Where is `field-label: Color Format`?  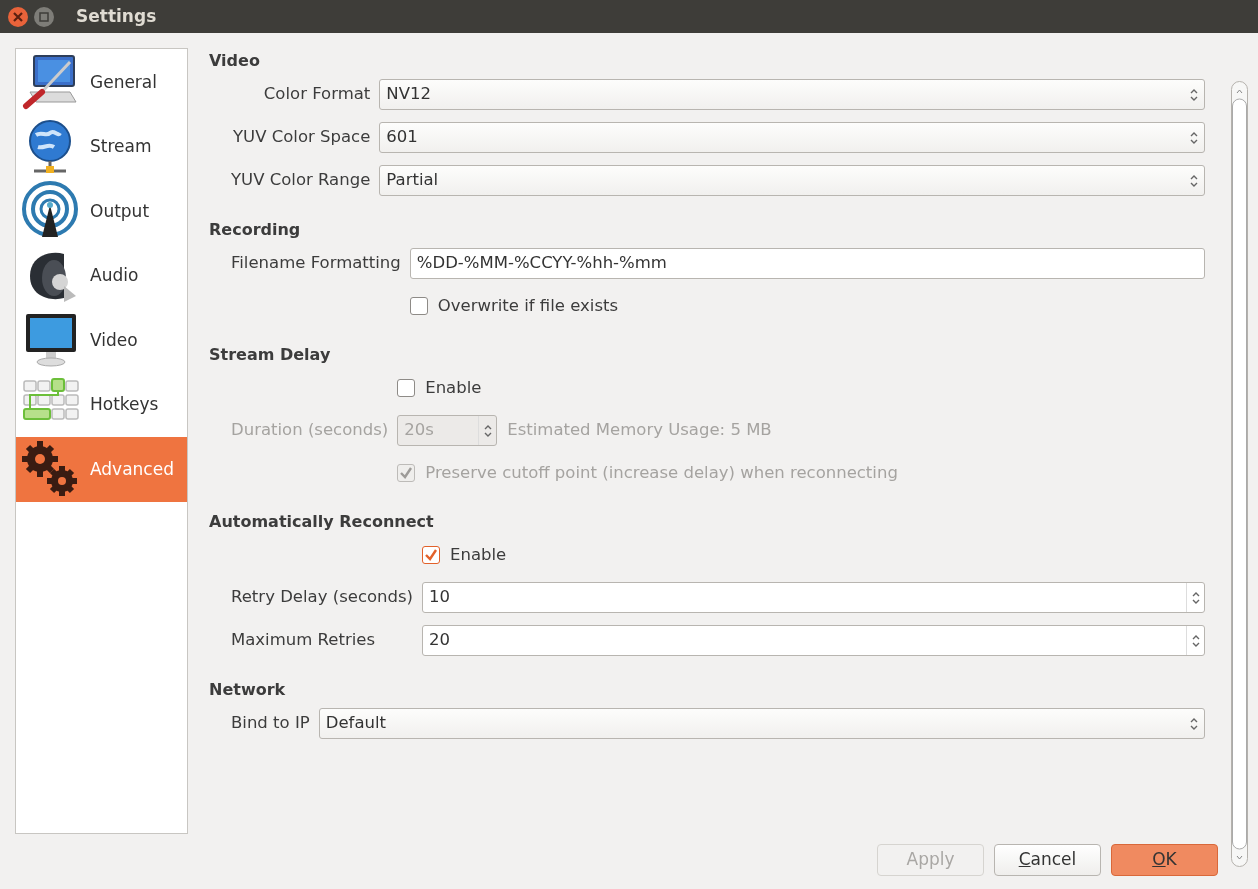 field-label: Color Format is located at coordinates (317, 94).